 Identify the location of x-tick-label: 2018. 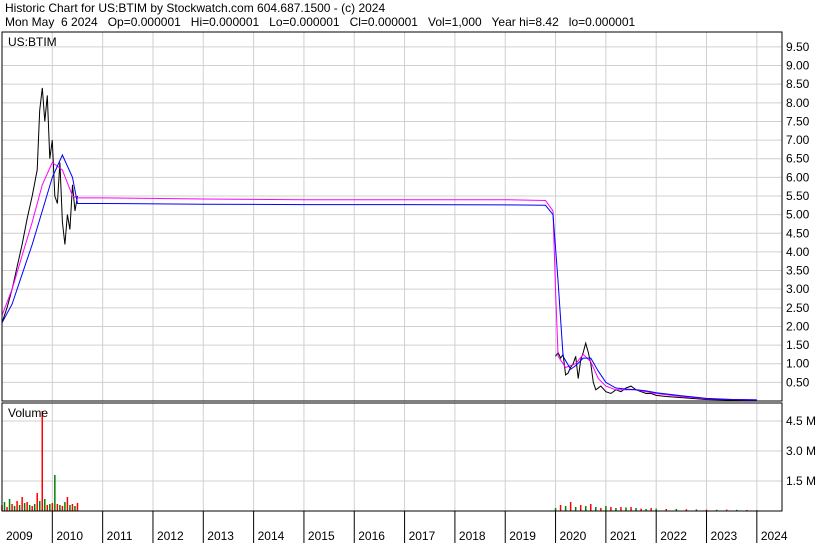
(472, 536).